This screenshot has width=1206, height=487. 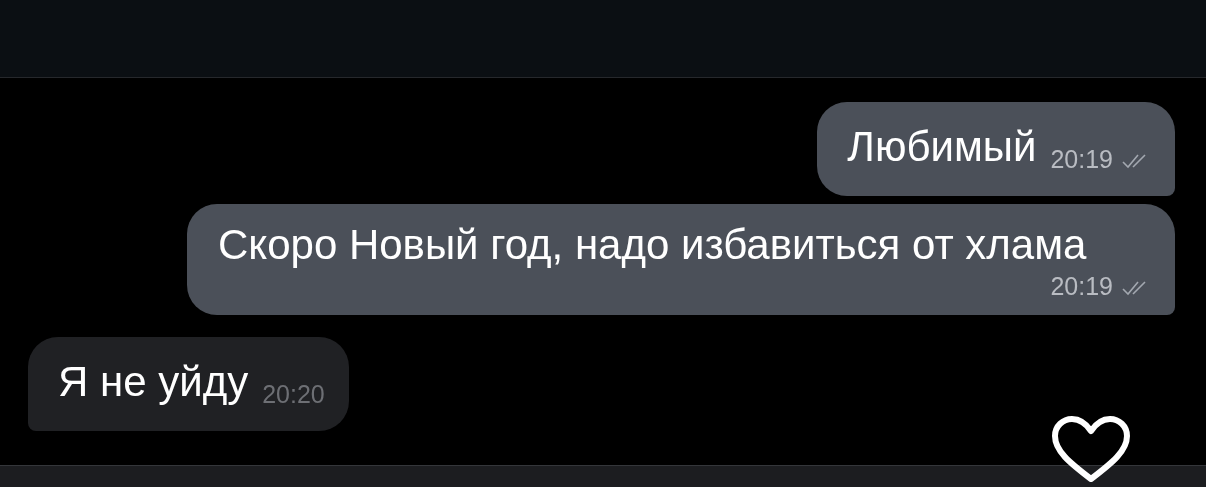 What do you see at coordinates (942, 147) in the screenshot?
I see `message-text: Любимый` at bounding box center [942, 147].